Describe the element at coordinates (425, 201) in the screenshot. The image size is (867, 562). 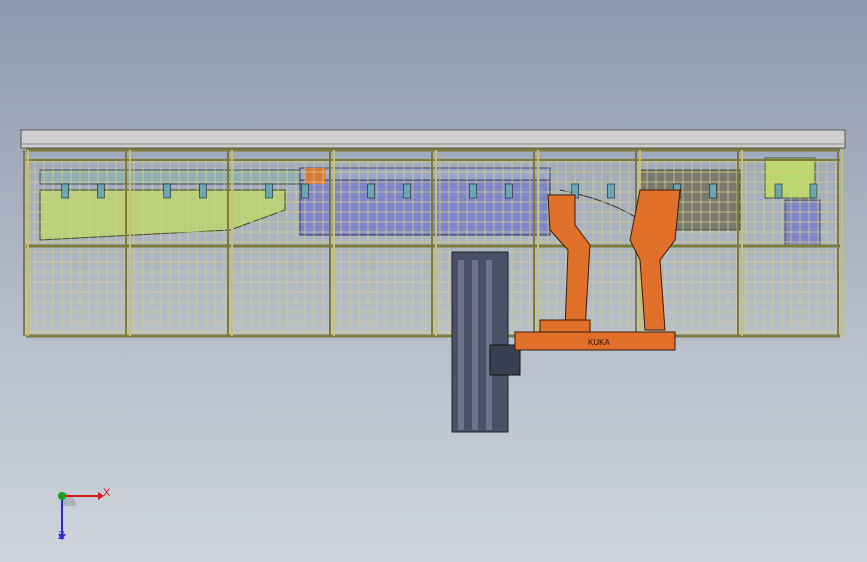
I see `center-machine` at that location.